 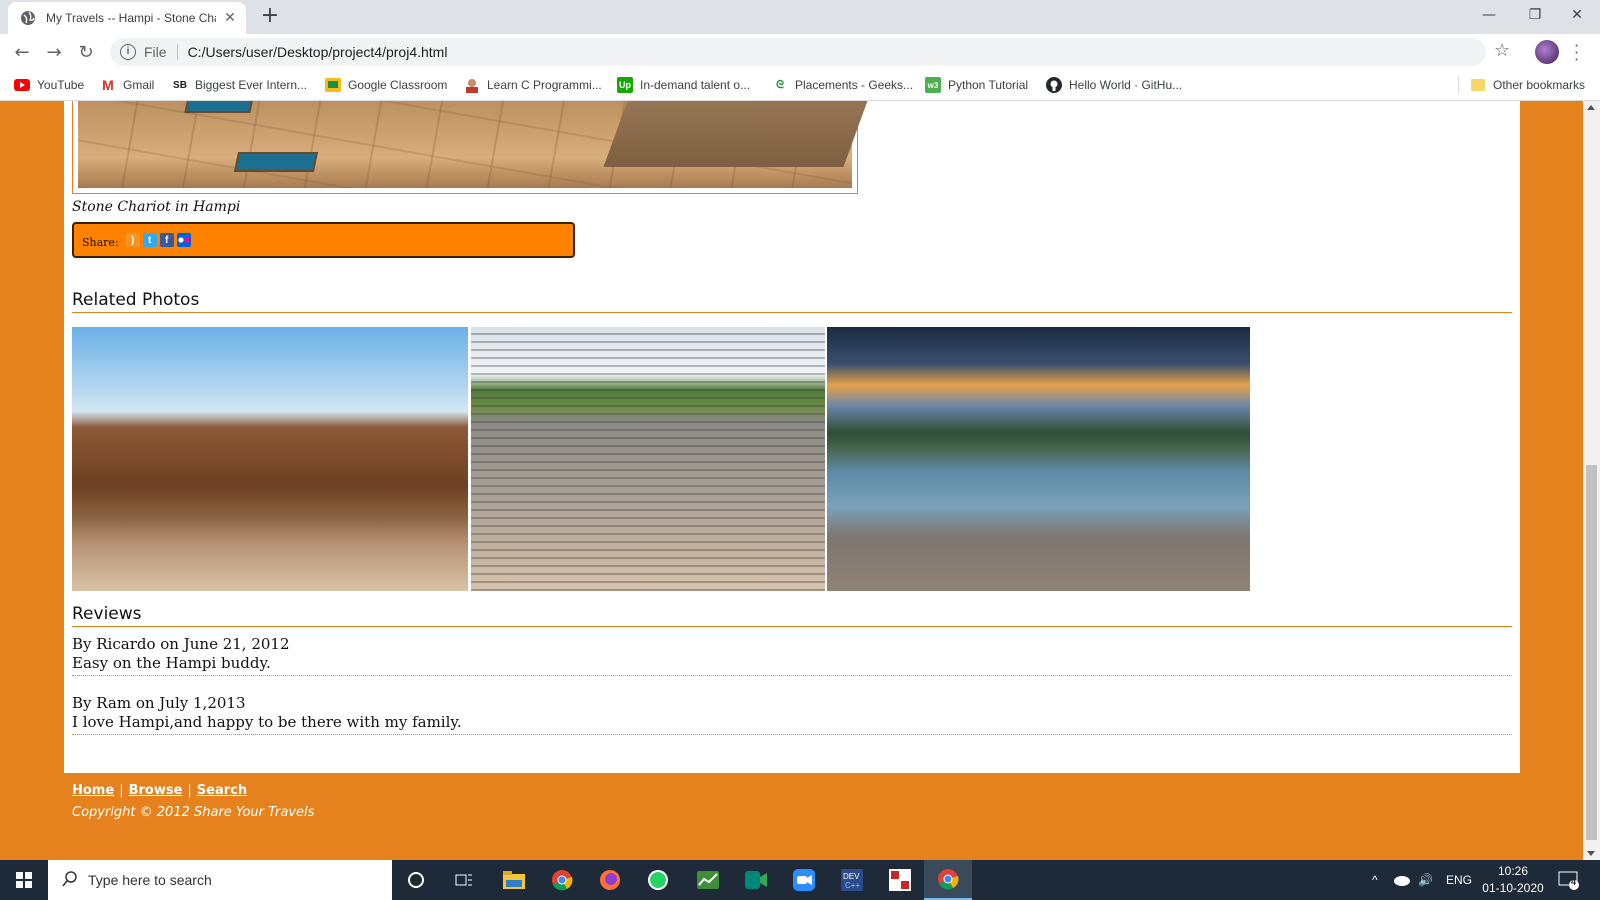 I want to click on youtube-icon, so click(x=22, y=85).